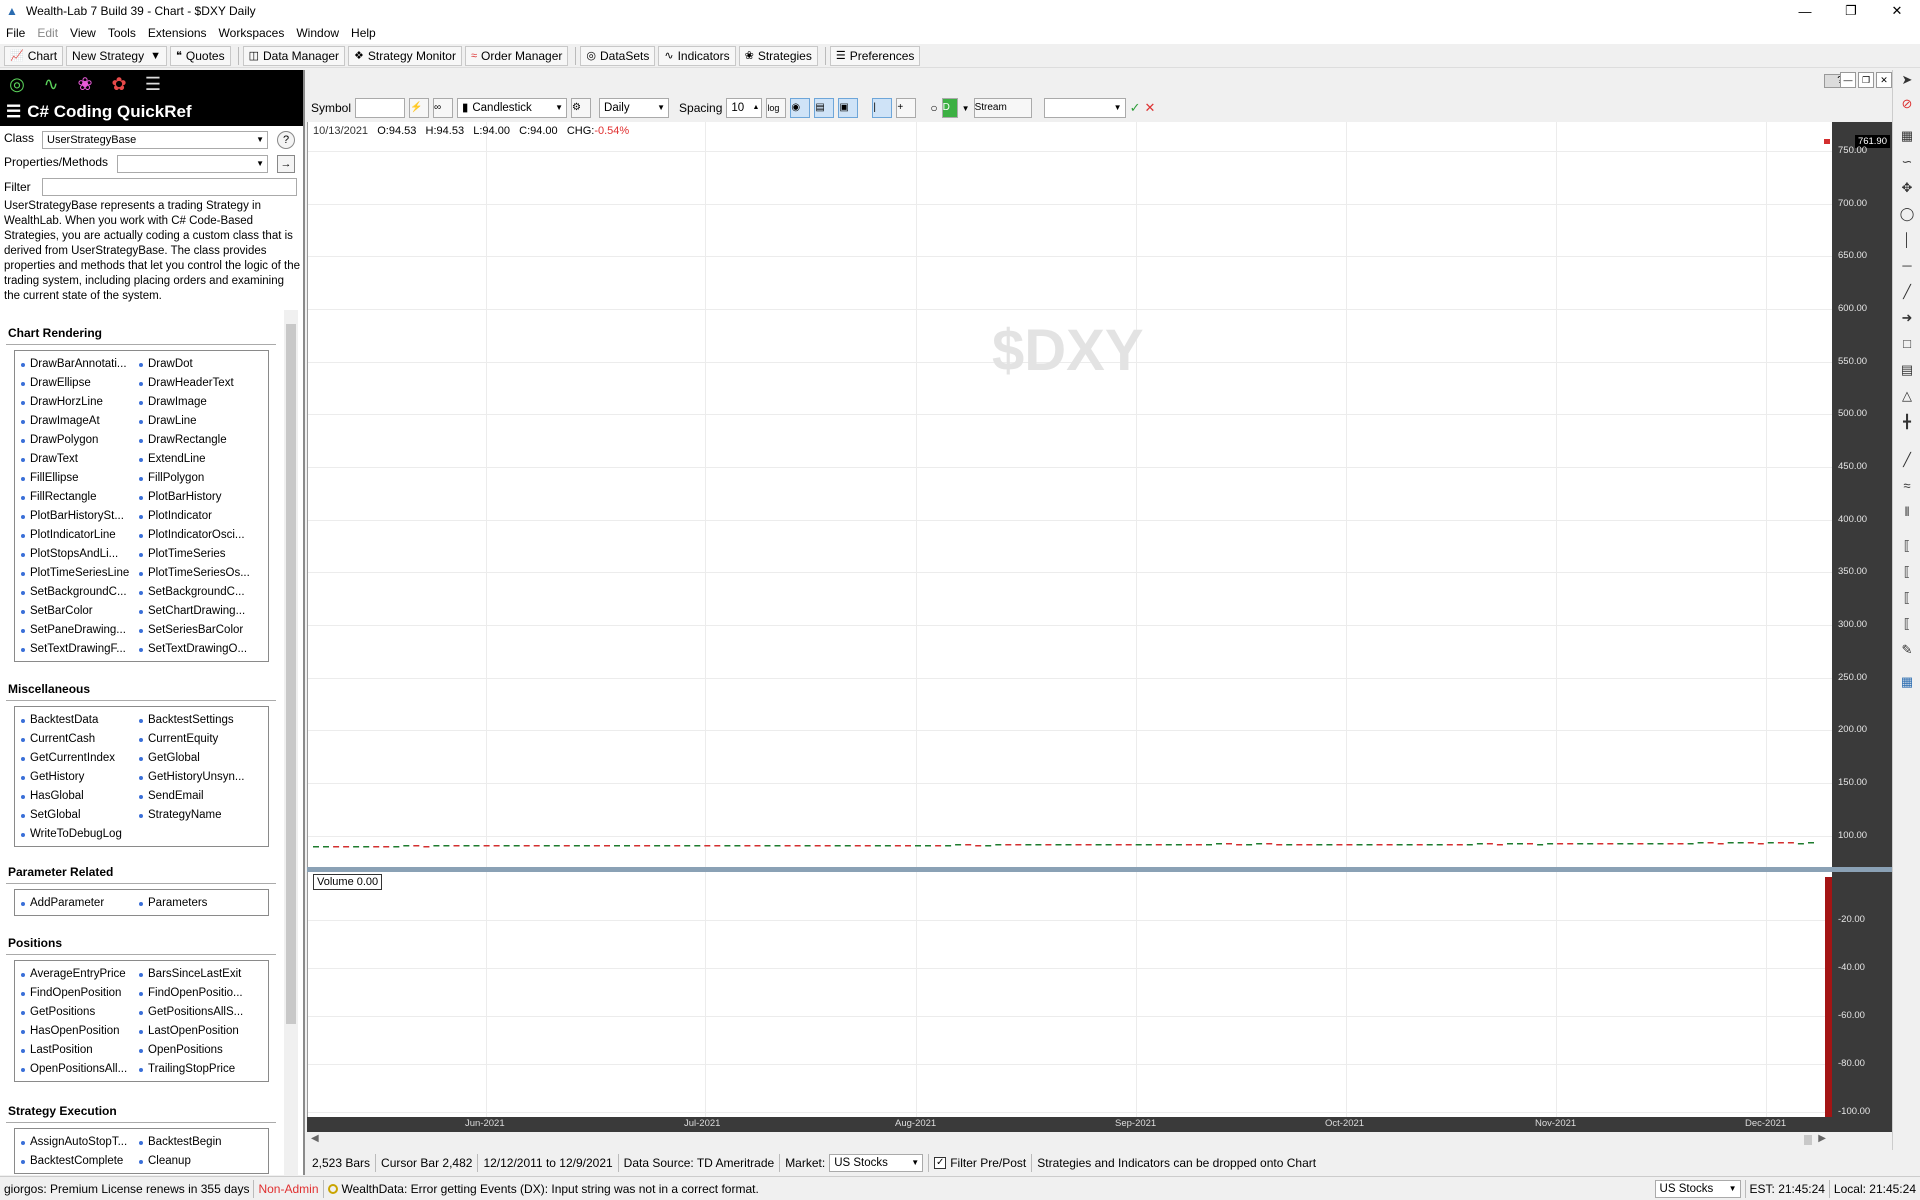 The image size is (1920, 1200). Describe the element at coordinates (824, 108) in the screenshot. I see `pane-icon: ▤` at that location.